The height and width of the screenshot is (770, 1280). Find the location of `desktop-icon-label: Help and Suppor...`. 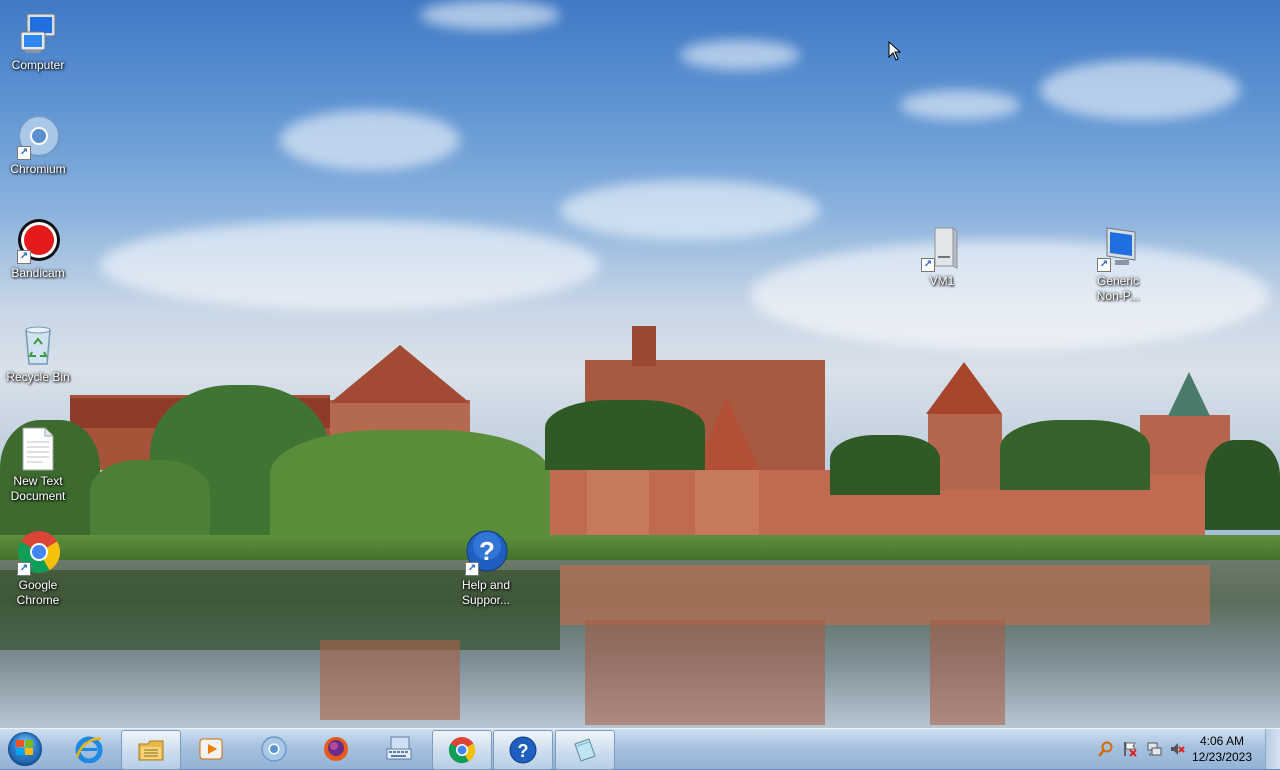

desktop-icon-label: Help and Suppor... is located at coordinates (486, 592).